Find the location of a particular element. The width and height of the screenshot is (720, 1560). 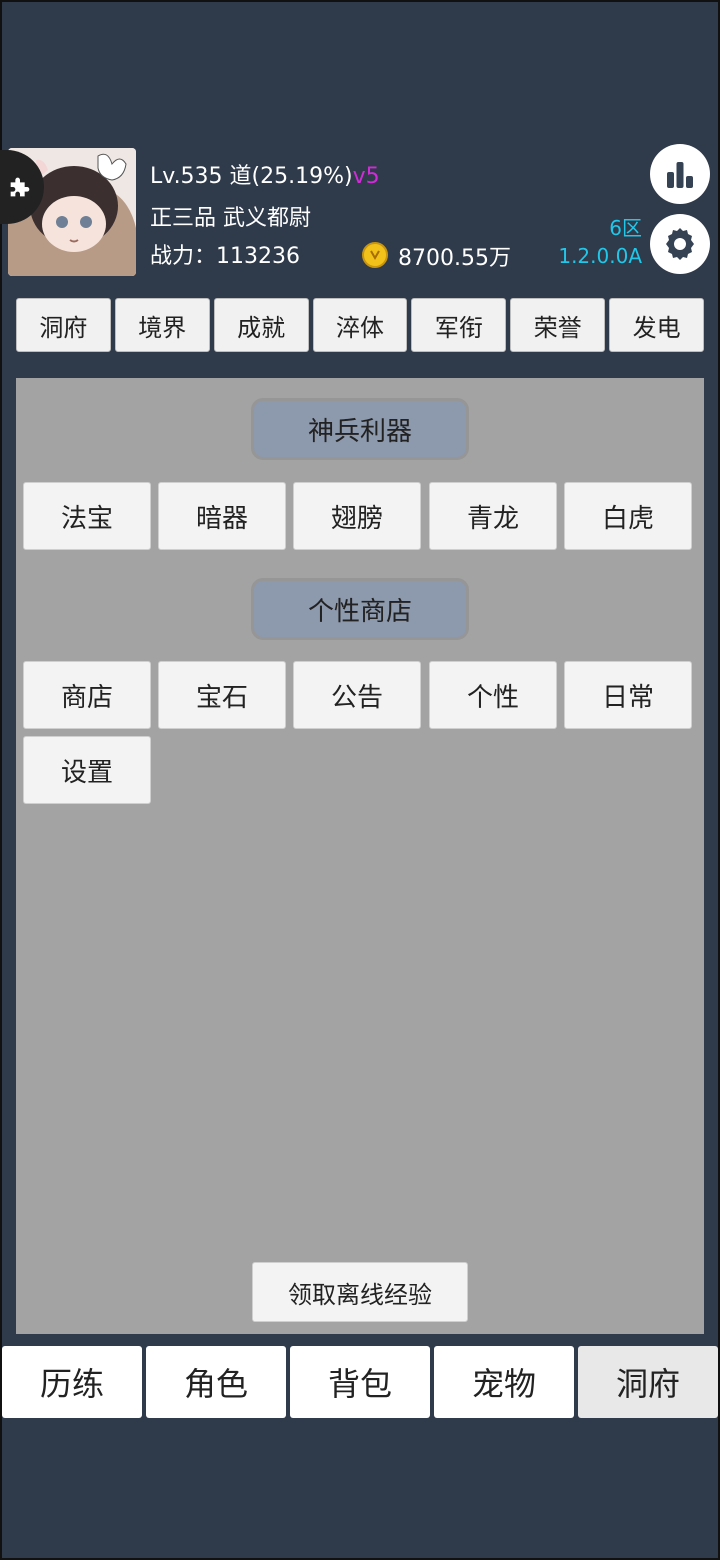

nav-beibao: 背包 is located at coordinates (360, 1382).